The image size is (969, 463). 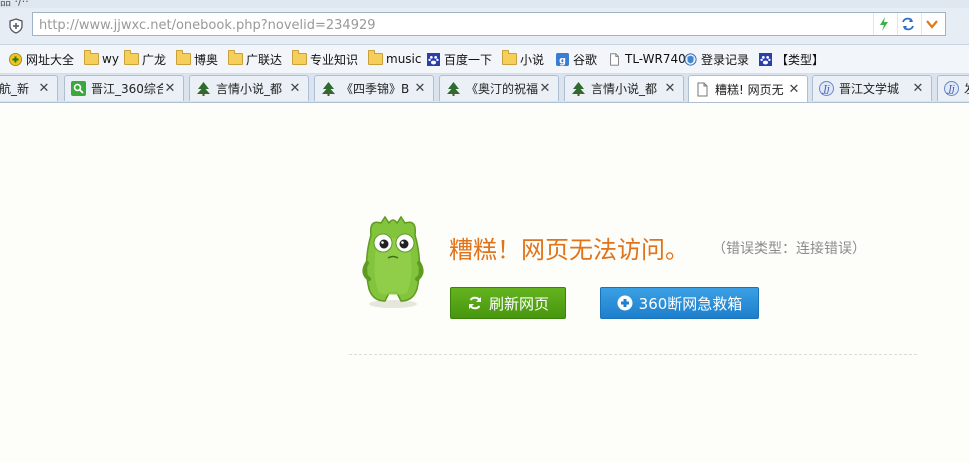 I want to click on bookmark-folder-zhuanye: 专业知识, so click(x=325, y=59).